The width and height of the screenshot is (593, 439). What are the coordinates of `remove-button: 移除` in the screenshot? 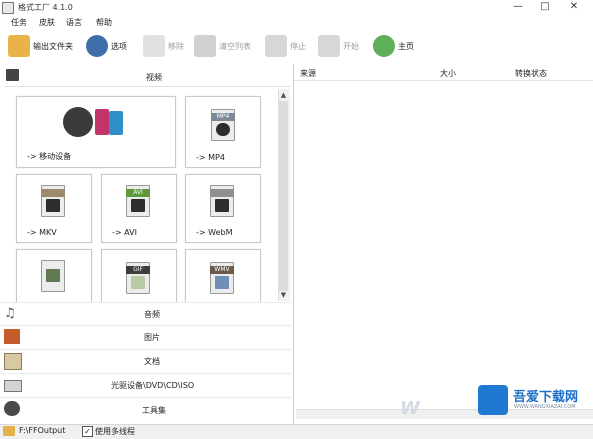 It's located at (163, 46).